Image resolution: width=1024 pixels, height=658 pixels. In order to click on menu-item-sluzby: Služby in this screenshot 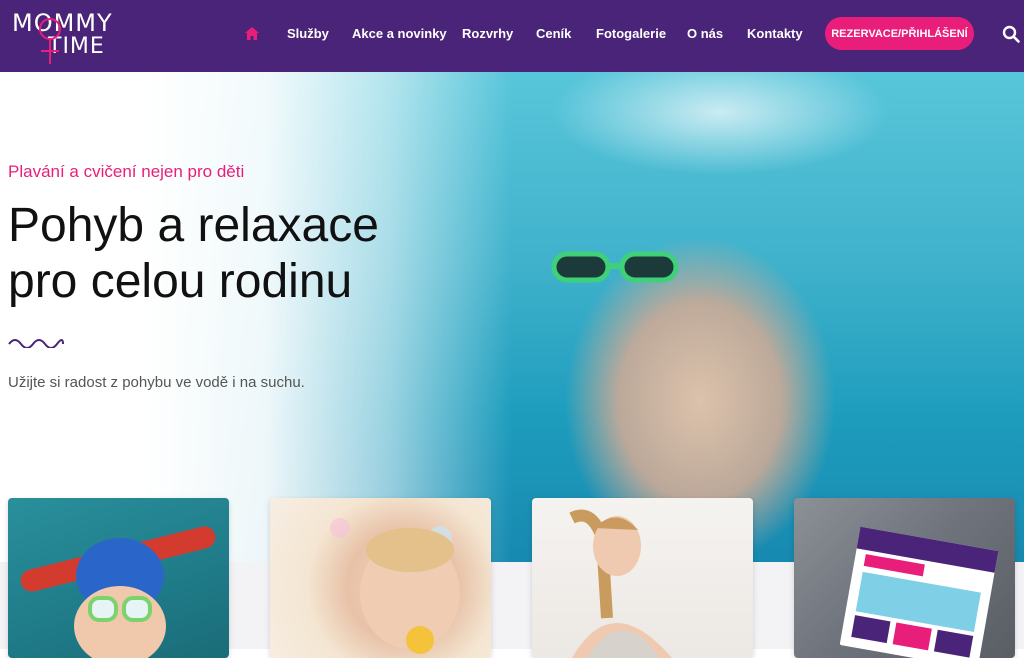, I will do `click(308, 34)`.